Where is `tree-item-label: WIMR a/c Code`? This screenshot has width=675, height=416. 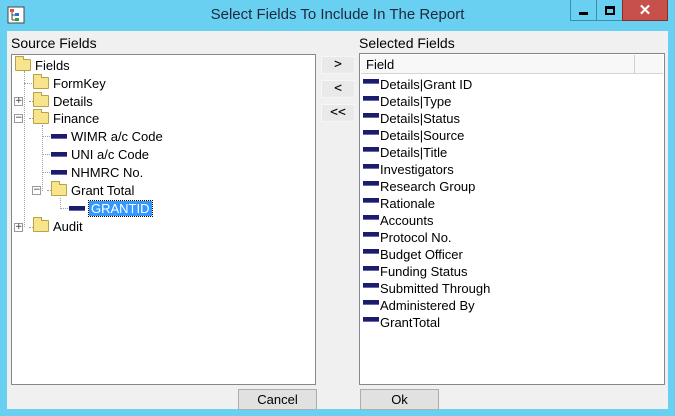 tree-item-label: WIMR a/c Code is located at coordinates (117, 136).